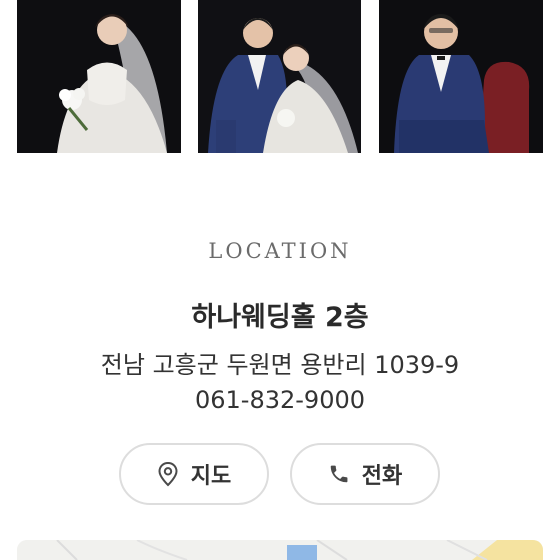 Image resolution: width=560 pixels, height=560 pixels. I want to click on map-pin-icon, so click(168, 474).